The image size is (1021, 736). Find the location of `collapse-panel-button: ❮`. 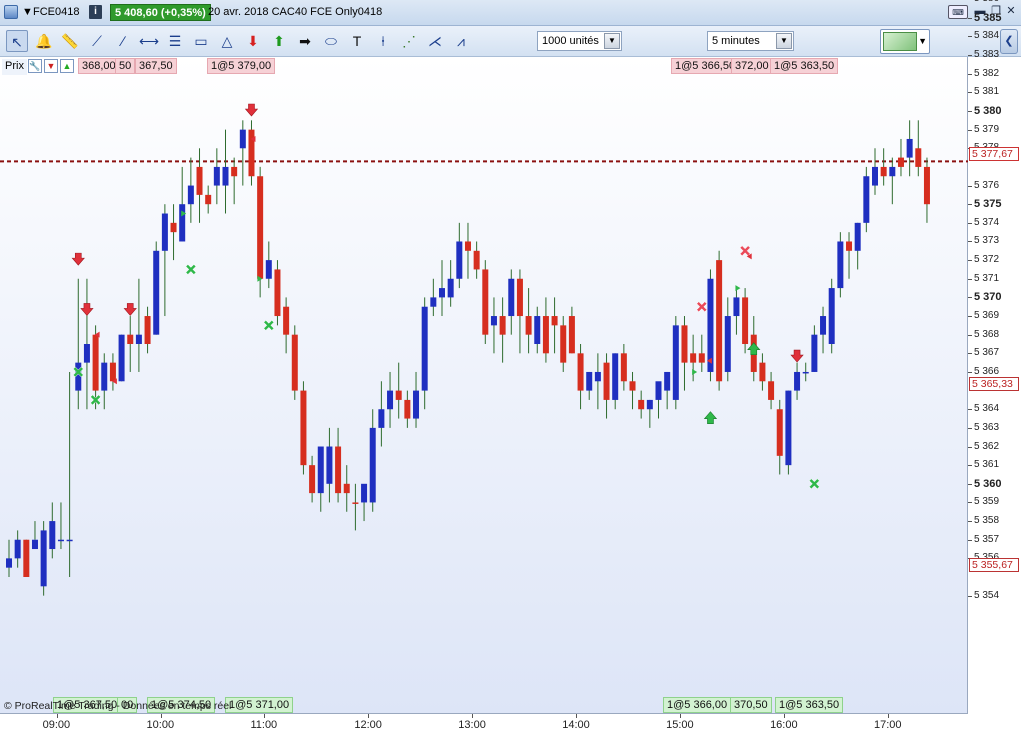

collapse-panel-button: ❮ is located at coordinates (1009, 41).